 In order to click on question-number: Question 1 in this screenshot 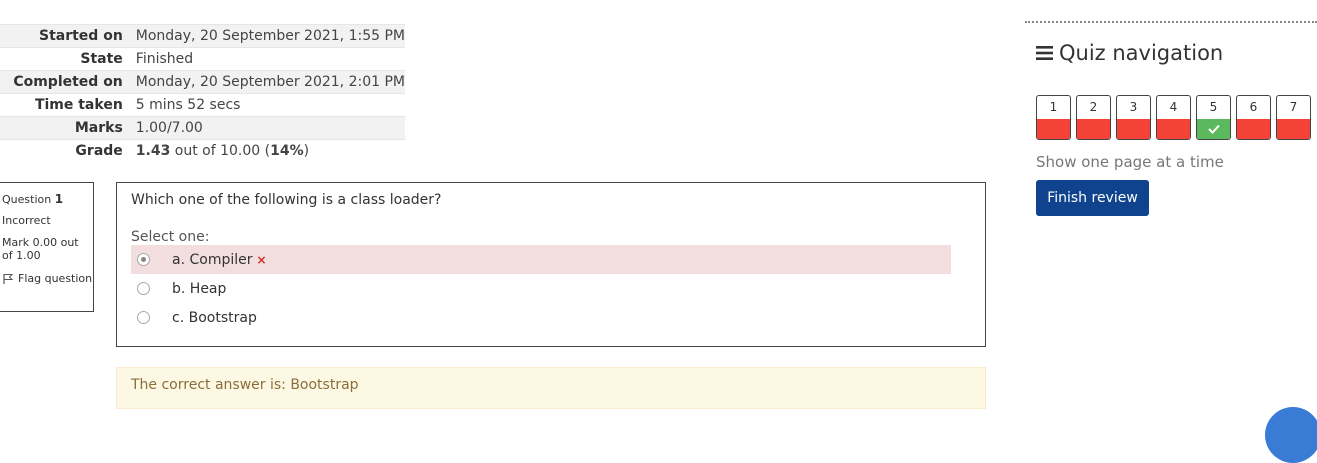, I will do `click(47, 199)`.